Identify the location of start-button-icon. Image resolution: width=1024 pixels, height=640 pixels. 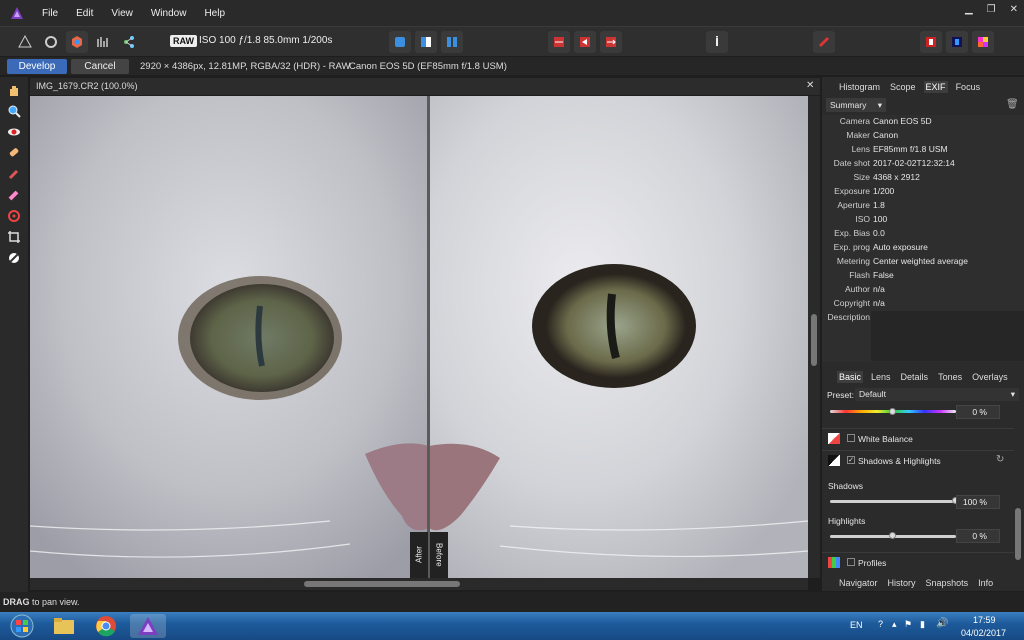
(22, 626).